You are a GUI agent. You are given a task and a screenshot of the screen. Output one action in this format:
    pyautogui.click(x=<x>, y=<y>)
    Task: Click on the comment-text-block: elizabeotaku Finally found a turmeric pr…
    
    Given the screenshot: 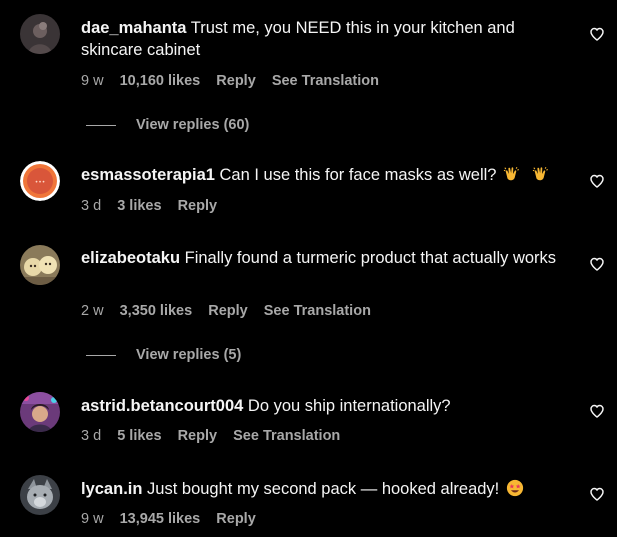 What is the action you would take?
    pyautogui.click(x=321, y=258)
    